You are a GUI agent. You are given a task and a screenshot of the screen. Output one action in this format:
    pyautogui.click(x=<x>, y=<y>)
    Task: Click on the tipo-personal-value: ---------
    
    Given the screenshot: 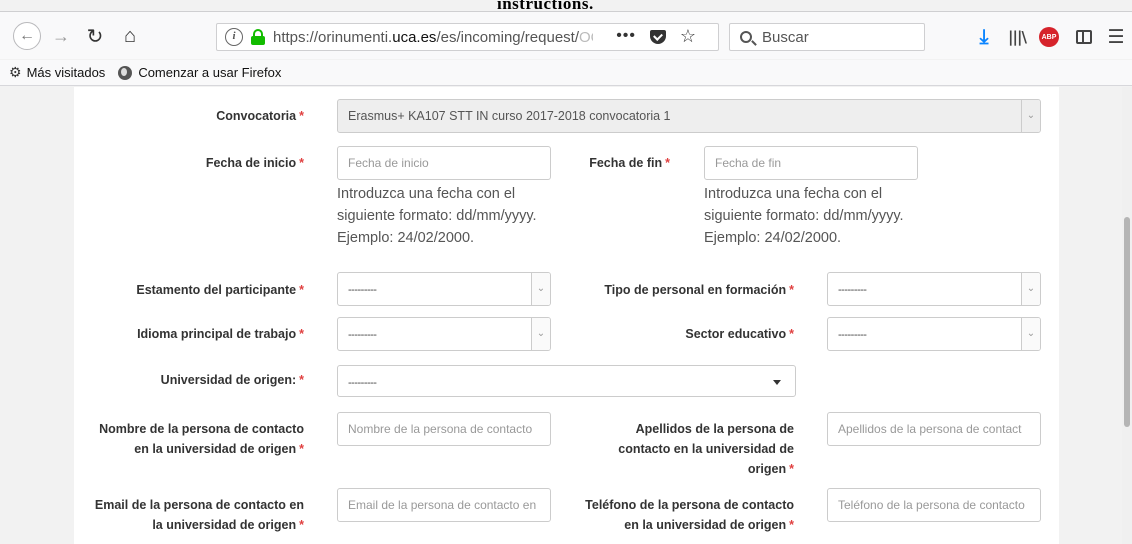 What is the action you would take?
    pyautogui.click(x=852, y=290)
    